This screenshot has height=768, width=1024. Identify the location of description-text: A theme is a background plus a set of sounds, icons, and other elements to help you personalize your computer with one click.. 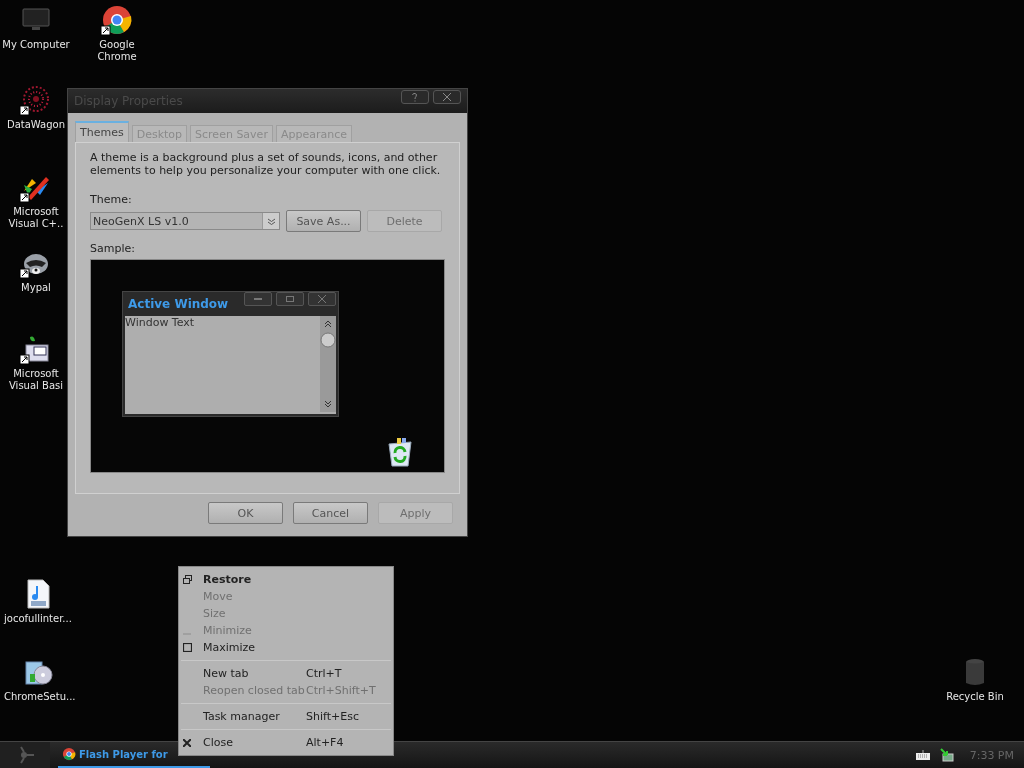
(266, 164).